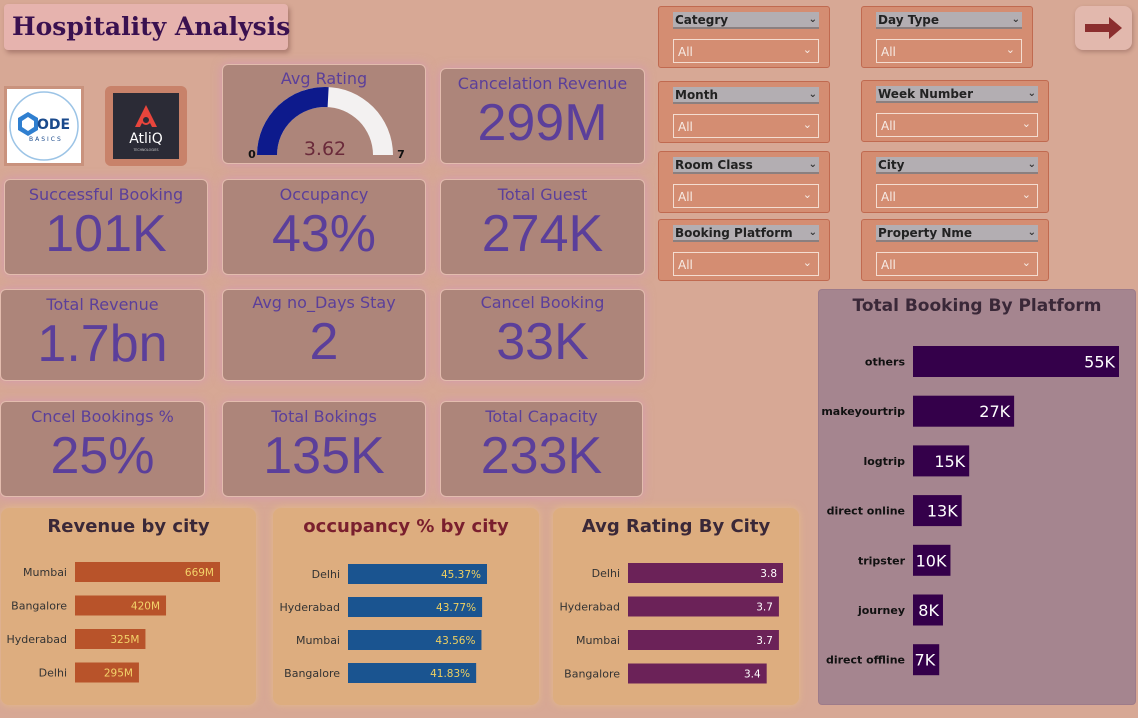 Image resolution: width=1138 pixels, height=718 pixels. I want to click on rating-value-label: 3.4, so click(752, 675).